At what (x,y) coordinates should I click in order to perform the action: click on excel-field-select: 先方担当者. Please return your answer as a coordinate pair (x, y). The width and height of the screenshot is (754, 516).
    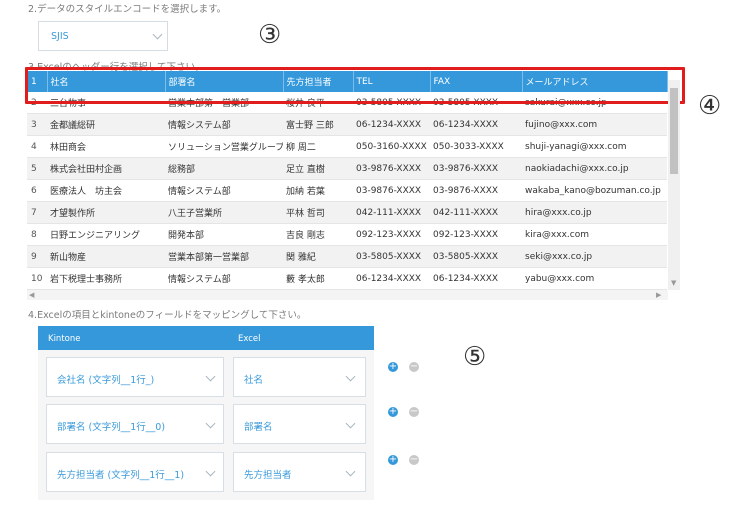
    Looking at the image, I should click on (299, 472).